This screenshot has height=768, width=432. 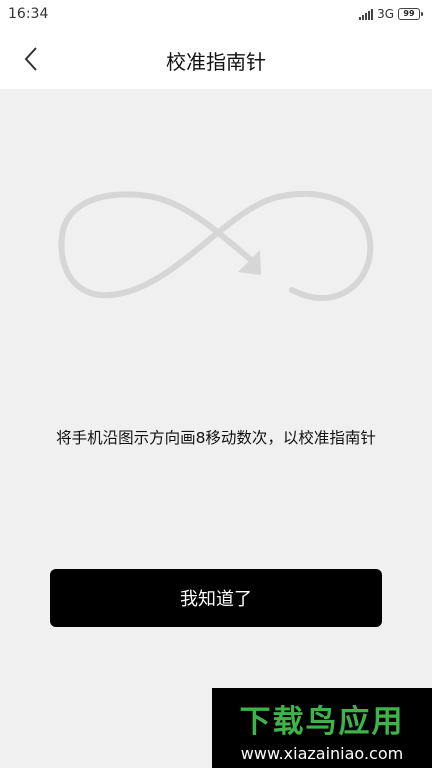 I want to click on signal-icon, so click(x=366, y=14).